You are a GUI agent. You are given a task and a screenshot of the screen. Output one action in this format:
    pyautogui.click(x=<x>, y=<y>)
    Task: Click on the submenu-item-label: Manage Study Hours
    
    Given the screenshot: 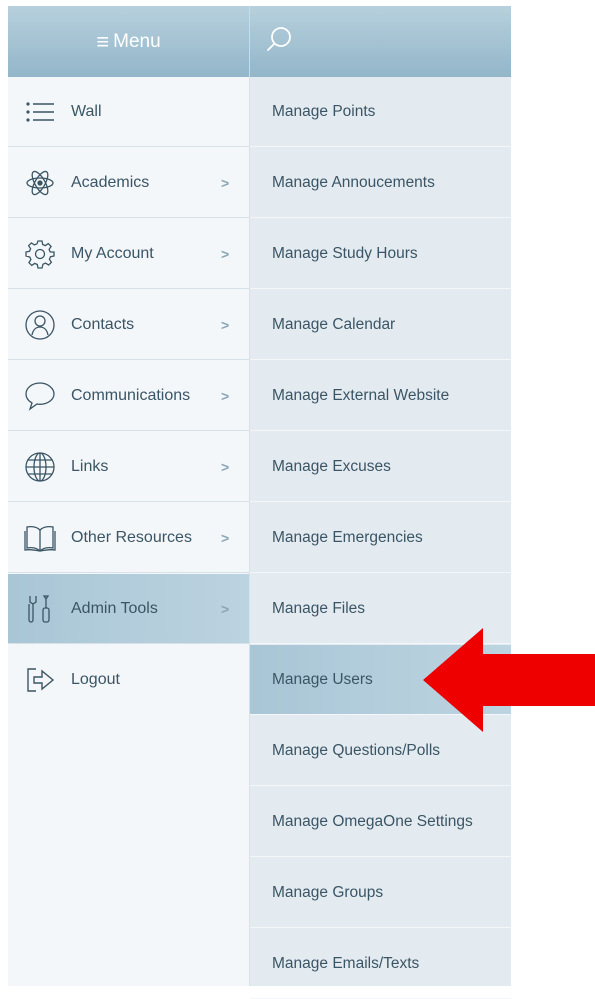 What is the action you would take?
    pyautogui.click(x=345, y=253)
    